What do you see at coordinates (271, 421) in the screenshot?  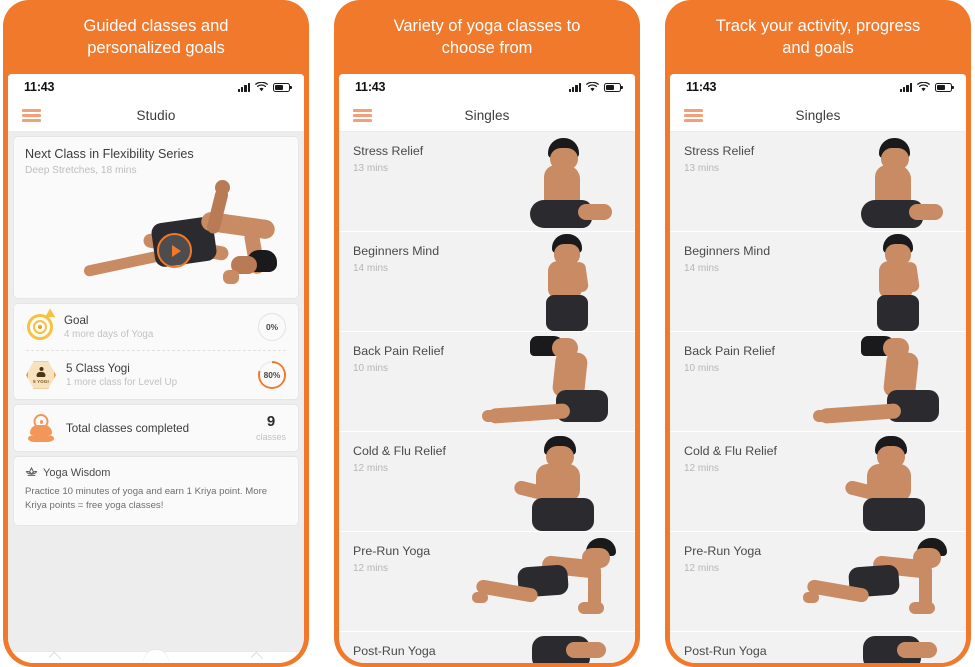 I see `total-classes-value: 9` at bounding box center [271, 421].